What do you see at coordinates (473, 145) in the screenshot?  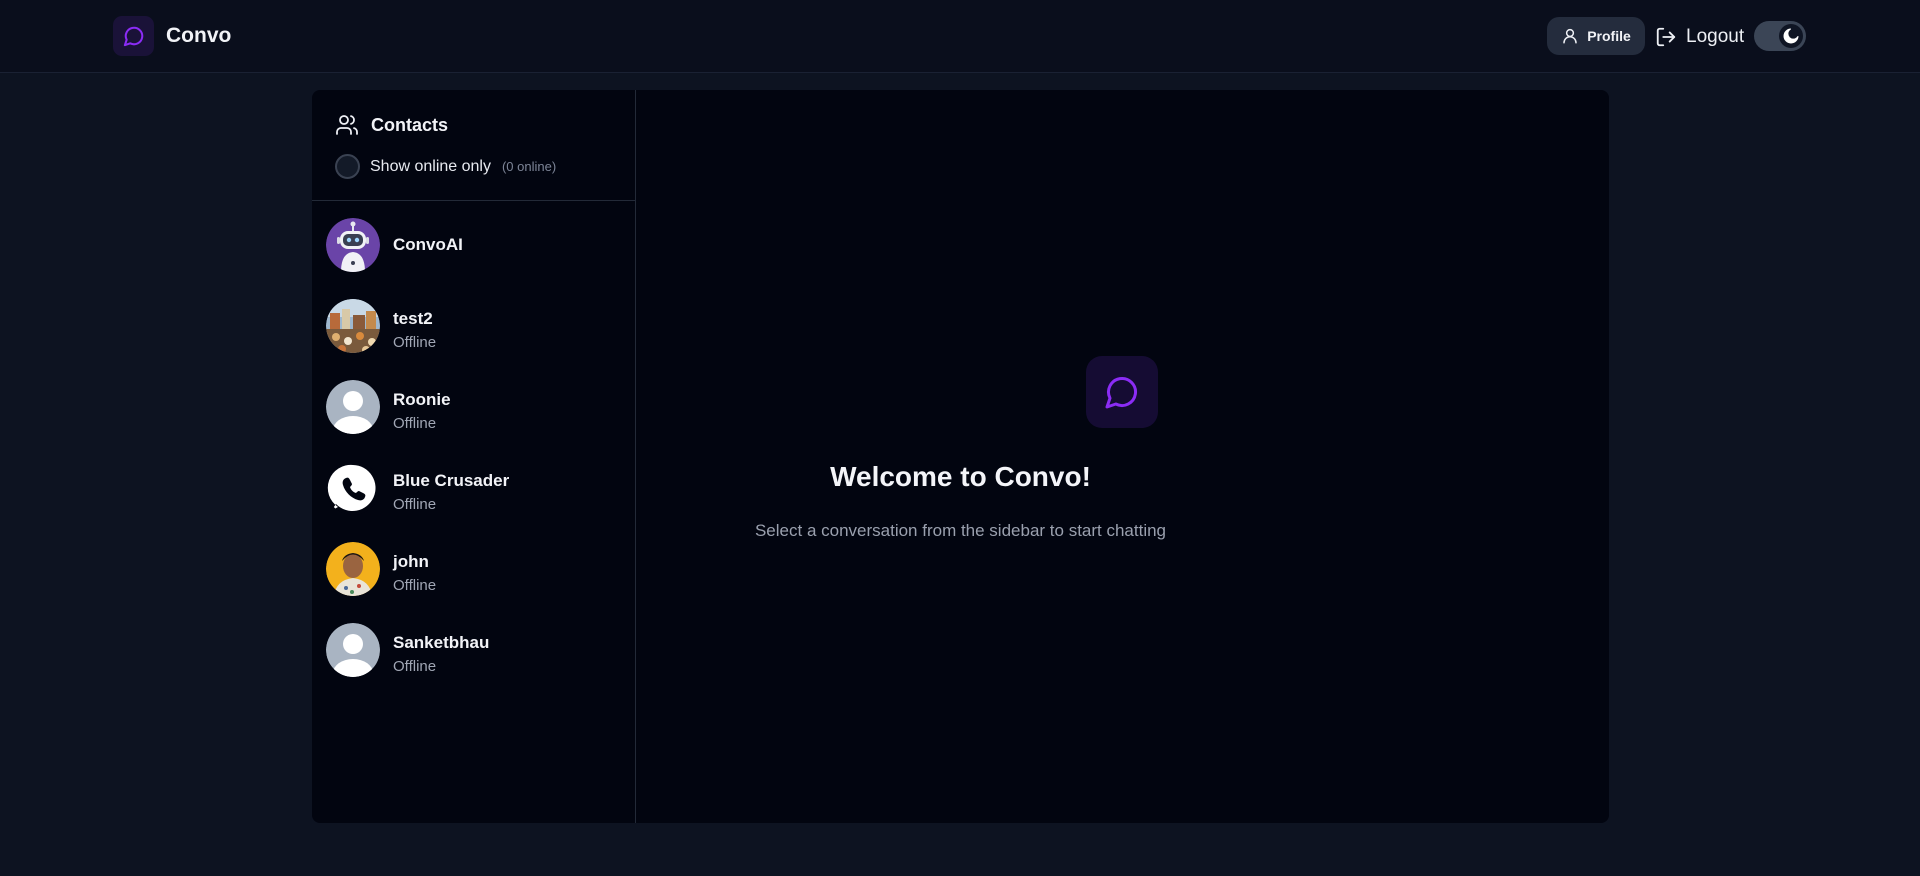 I see `sidebar-header: Contacts Show online only (0 online)` at bounding box center [473, 145].